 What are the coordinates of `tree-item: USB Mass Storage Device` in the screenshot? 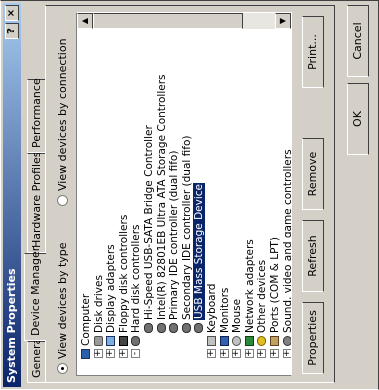 It's located at (199, 258).